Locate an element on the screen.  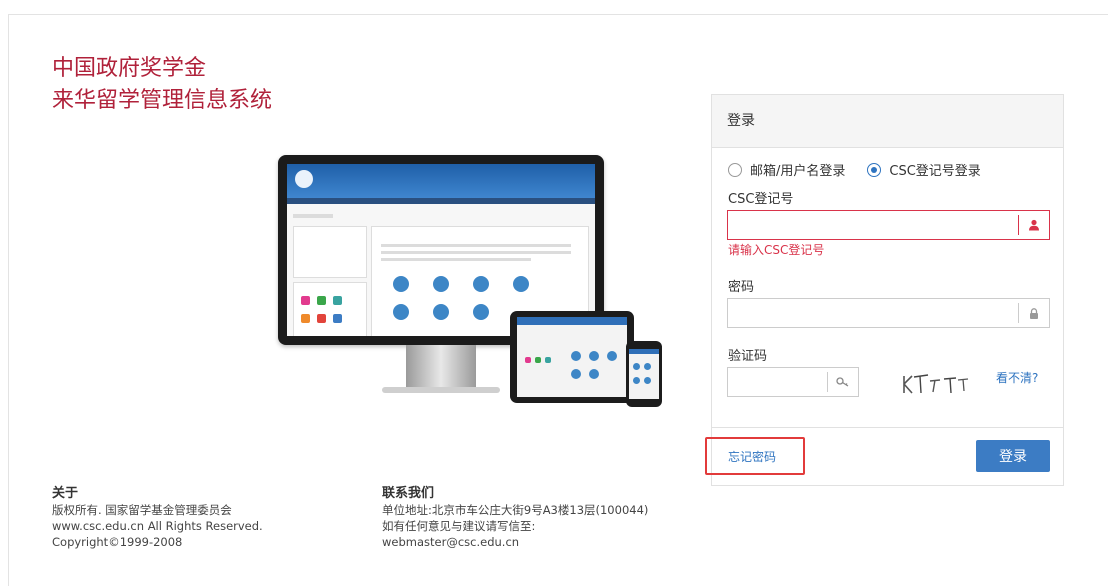
about-line: Copyright©1999-2008 is located at coordinates (117, 542).